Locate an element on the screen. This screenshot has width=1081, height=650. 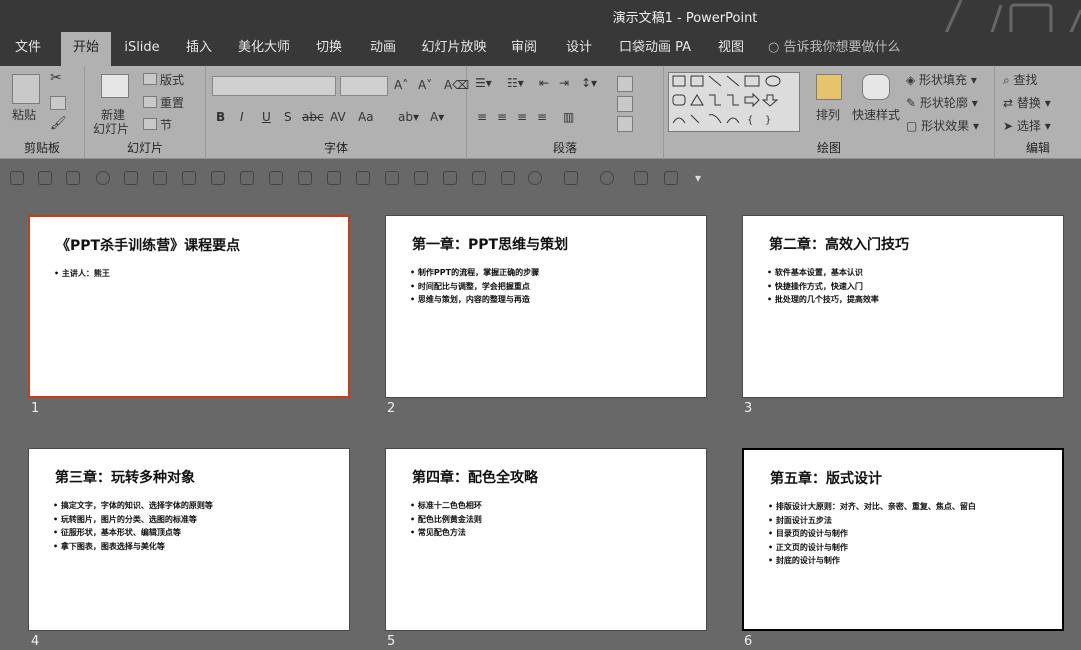
group-drawing: {} 排列 快速样式 ◈ 形状填充 ▾ ✎ 形状轮廓 ▾ ▢ 形状效果 ▾ 绘图 is located at coordinates (829, 112).